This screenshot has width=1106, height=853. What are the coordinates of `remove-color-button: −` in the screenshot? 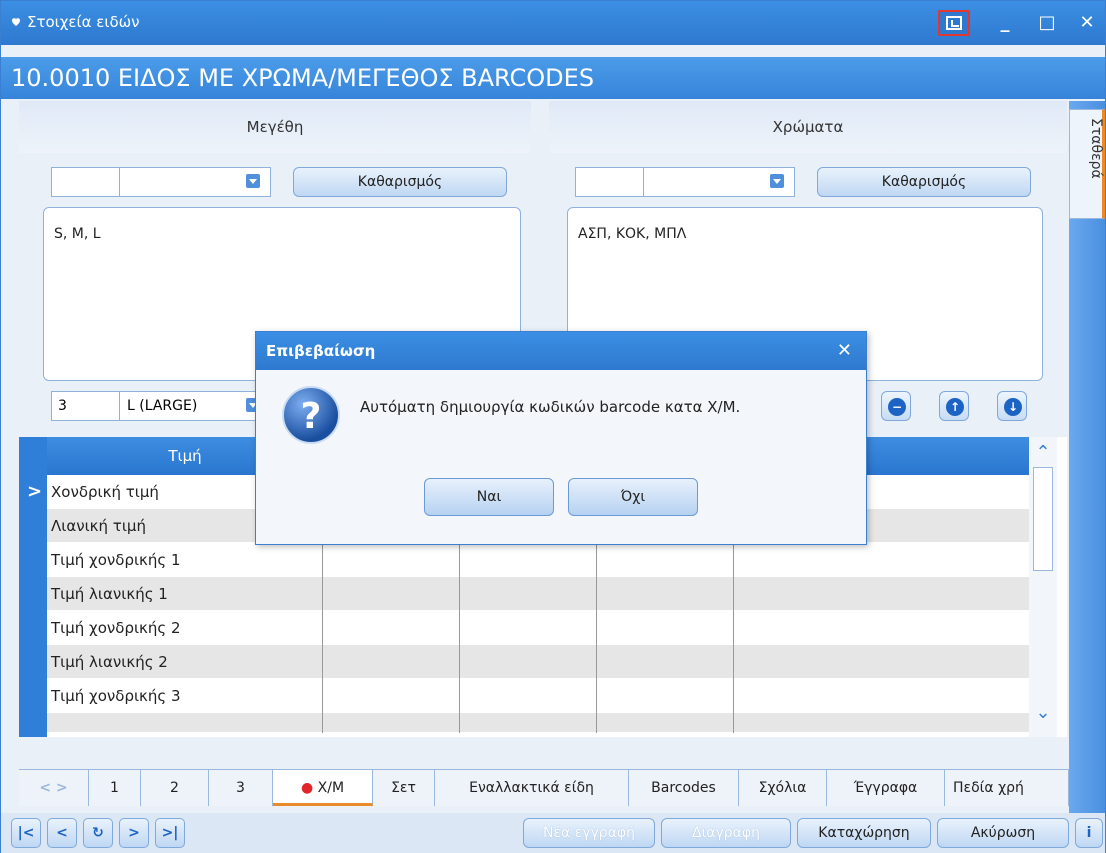 It's located at (896, 406).